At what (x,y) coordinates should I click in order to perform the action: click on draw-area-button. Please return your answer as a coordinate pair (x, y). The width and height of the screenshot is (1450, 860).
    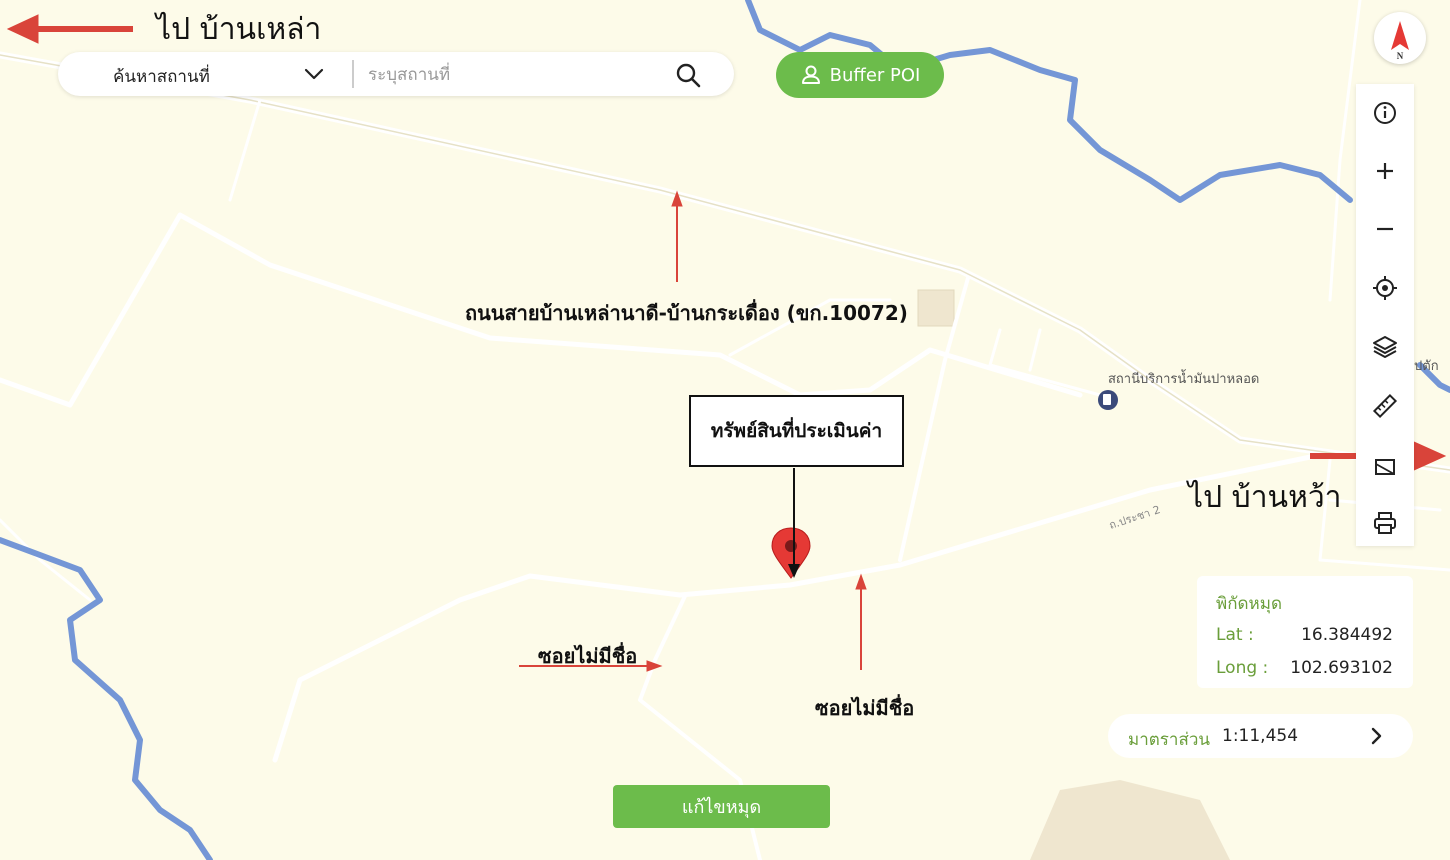
    Looking at the image, I should click on (1385, 465).